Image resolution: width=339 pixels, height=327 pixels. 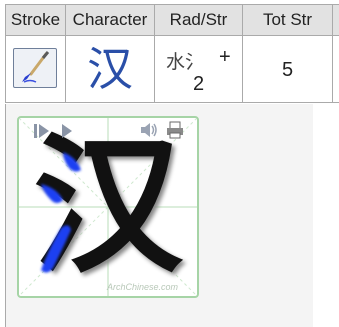 I want to click on sound-button, so click(x=149, y=130).